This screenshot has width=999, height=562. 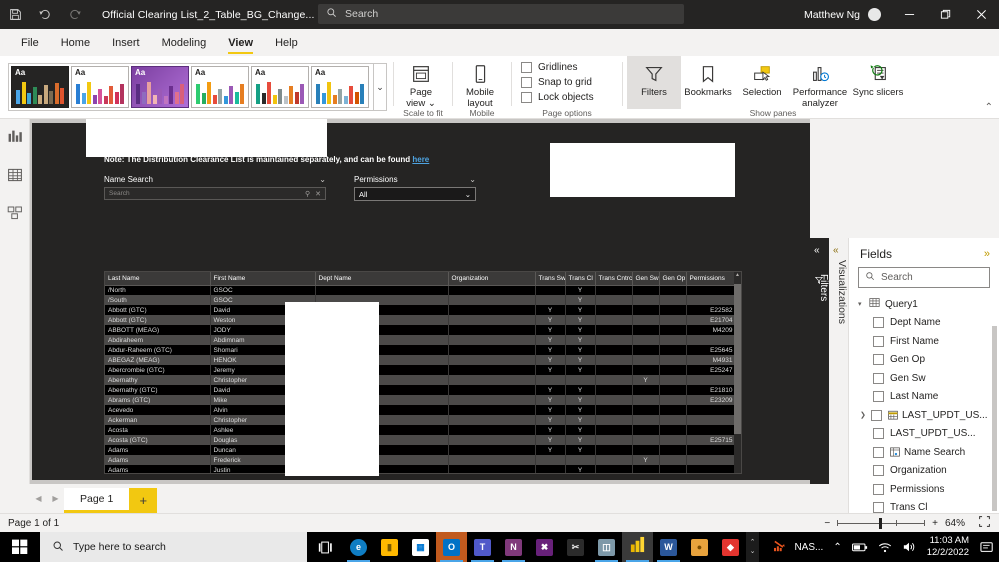 I want to click on taskbar-overflow-scroll: ⌃ ⌄, so click(x=752, y=547).